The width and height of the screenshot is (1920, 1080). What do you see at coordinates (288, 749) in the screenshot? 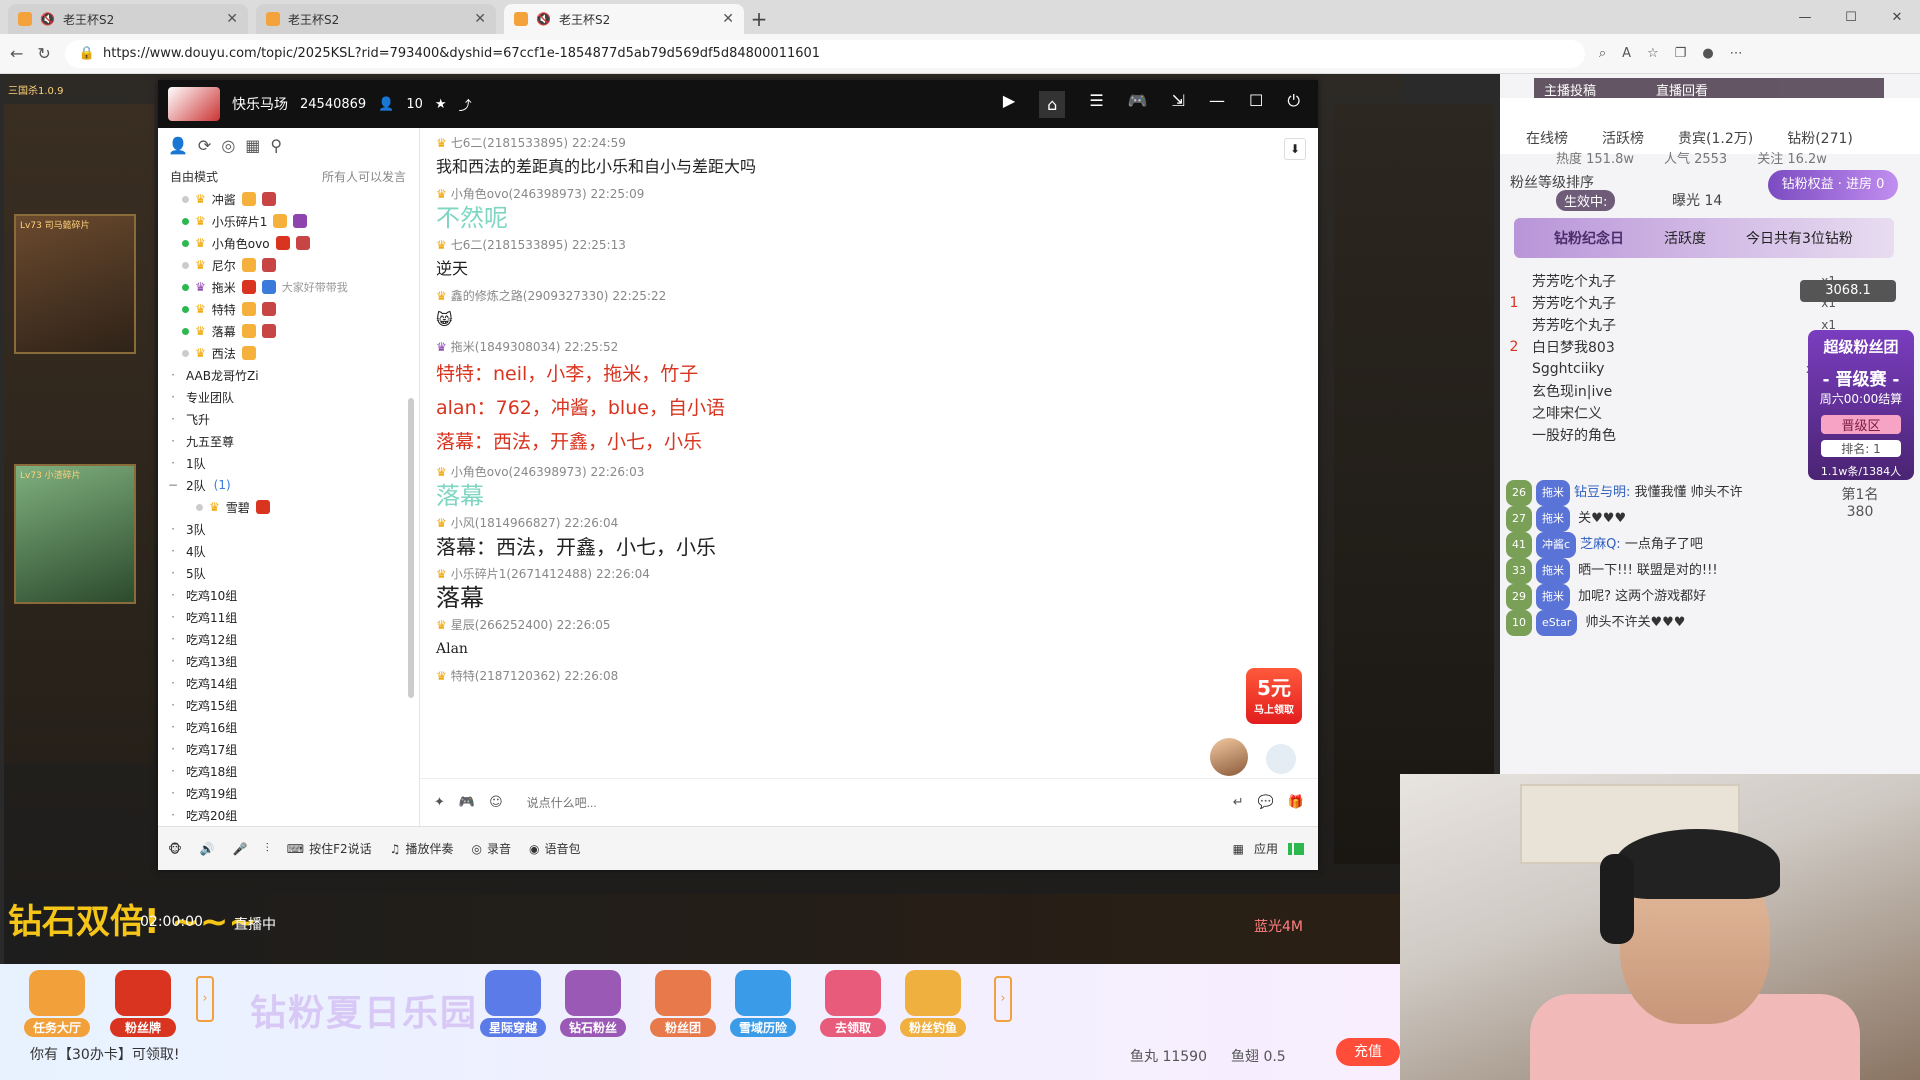
I see `group-row: · 吃鸡17组` at bounding box center [288, 749].